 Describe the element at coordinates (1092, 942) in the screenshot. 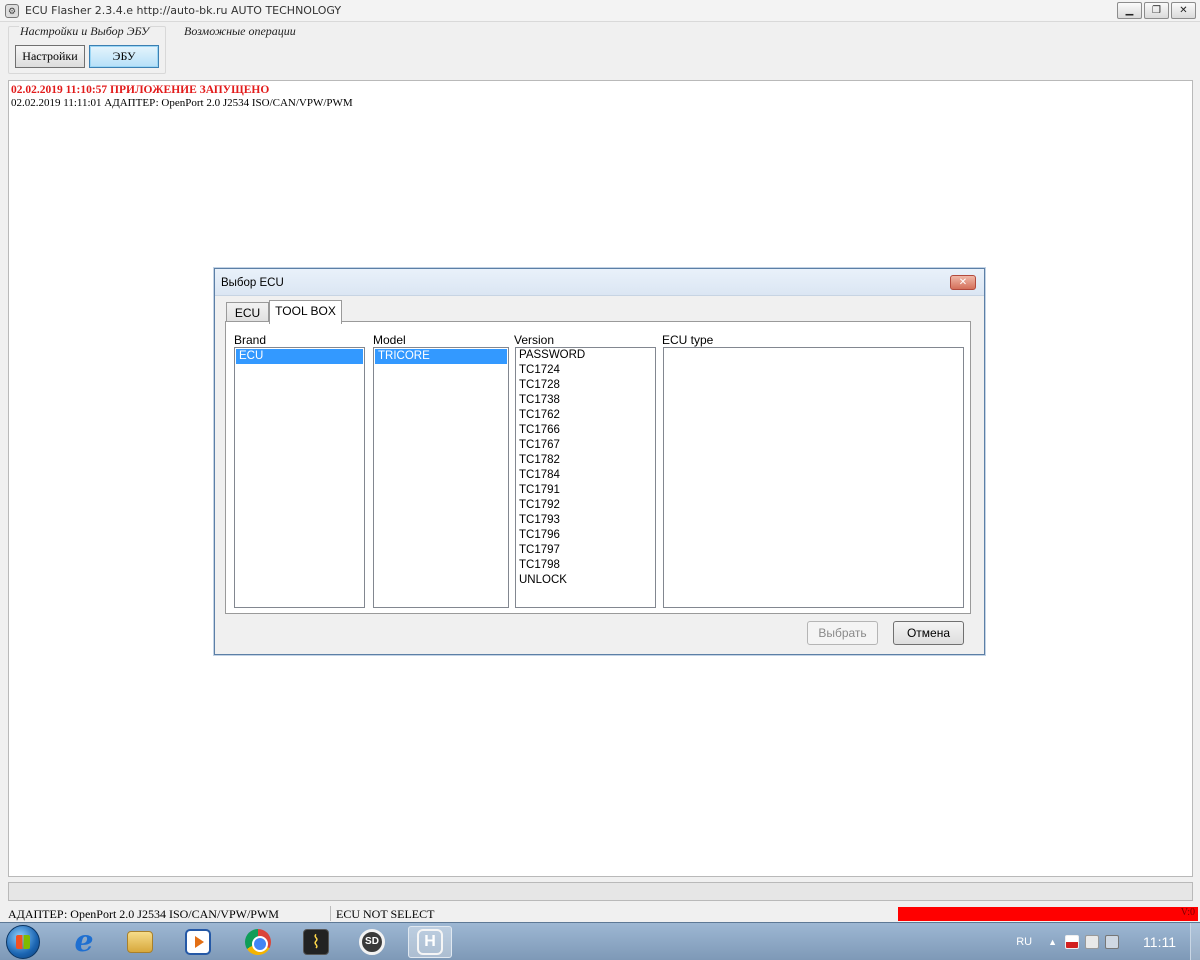

I see `network-icon` at that location.